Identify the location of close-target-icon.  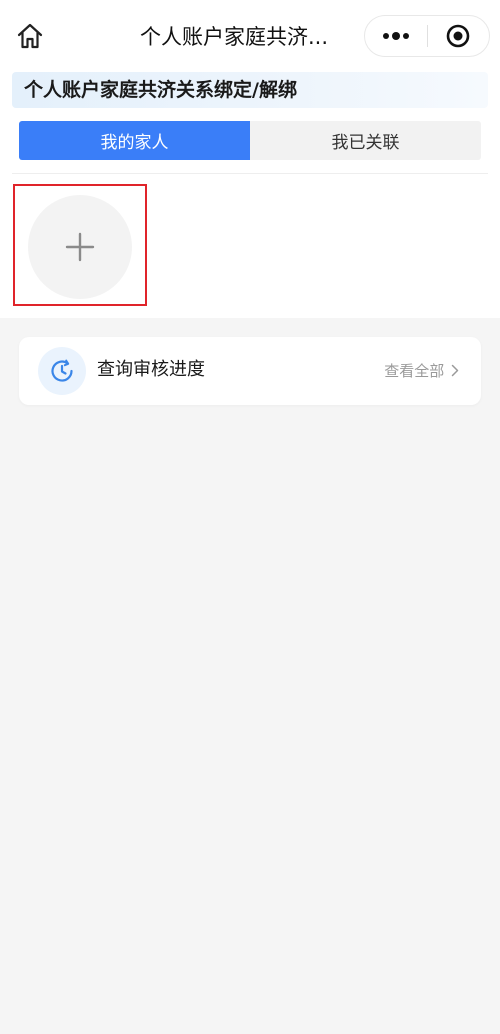
(458, 36).